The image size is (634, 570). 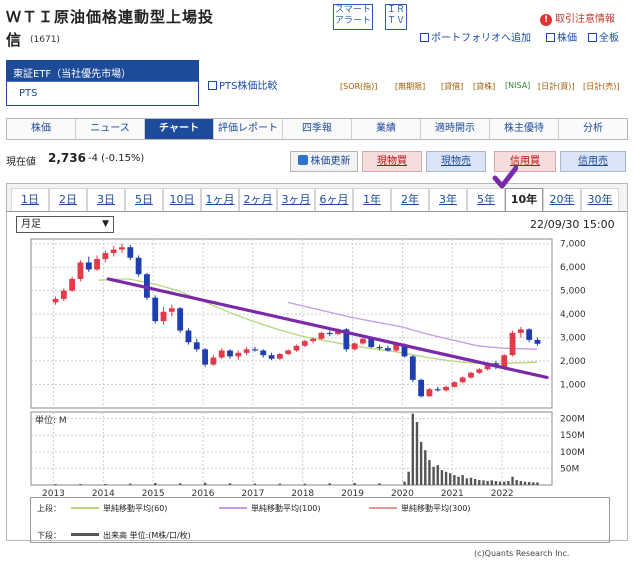 I want to click on legend-ma300: 単純移動平均(300), so click(x=436, y=508).